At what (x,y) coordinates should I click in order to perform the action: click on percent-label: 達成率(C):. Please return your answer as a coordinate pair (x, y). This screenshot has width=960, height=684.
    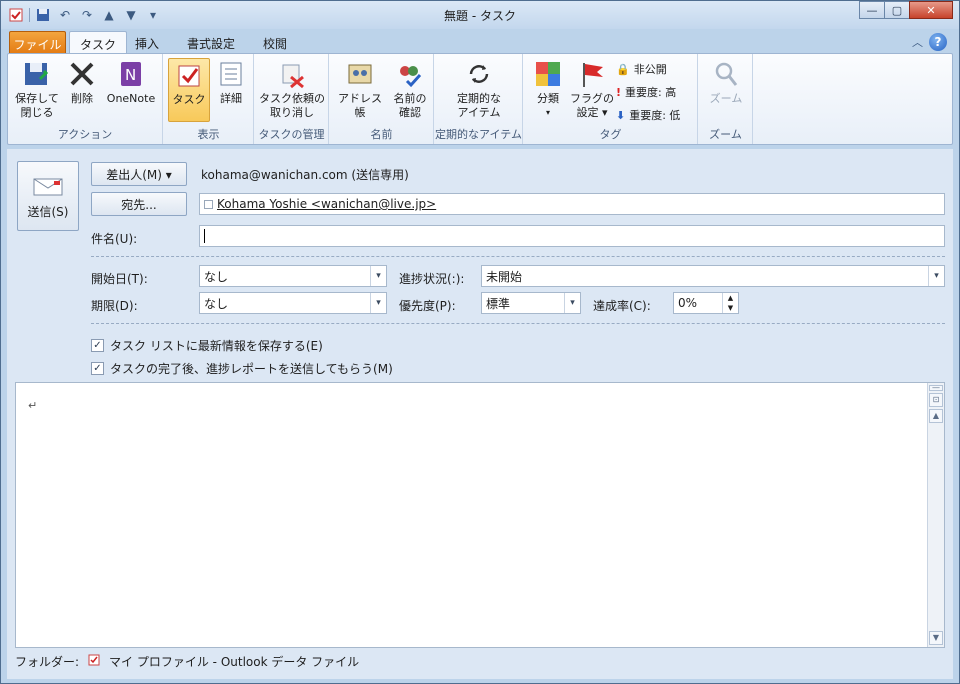
    Looking at the image, I should click on (622, 306).